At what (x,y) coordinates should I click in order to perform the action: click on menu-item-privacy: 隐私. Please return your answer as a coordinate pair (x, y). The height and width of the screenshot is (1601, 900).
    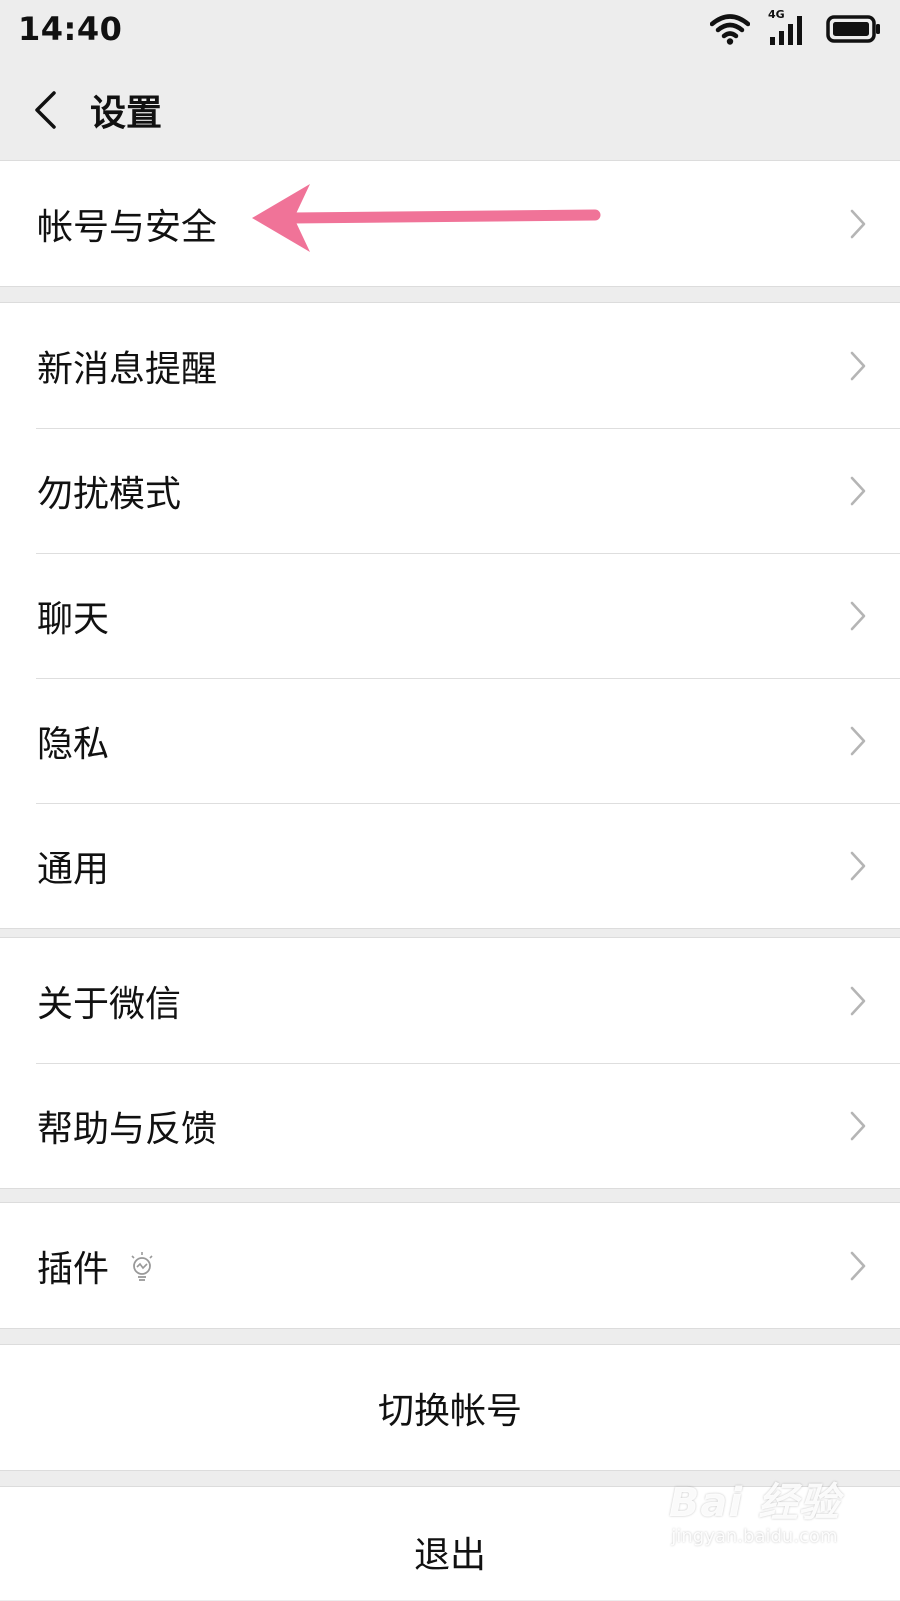
    Looking at the image, I should click on (450, 740).